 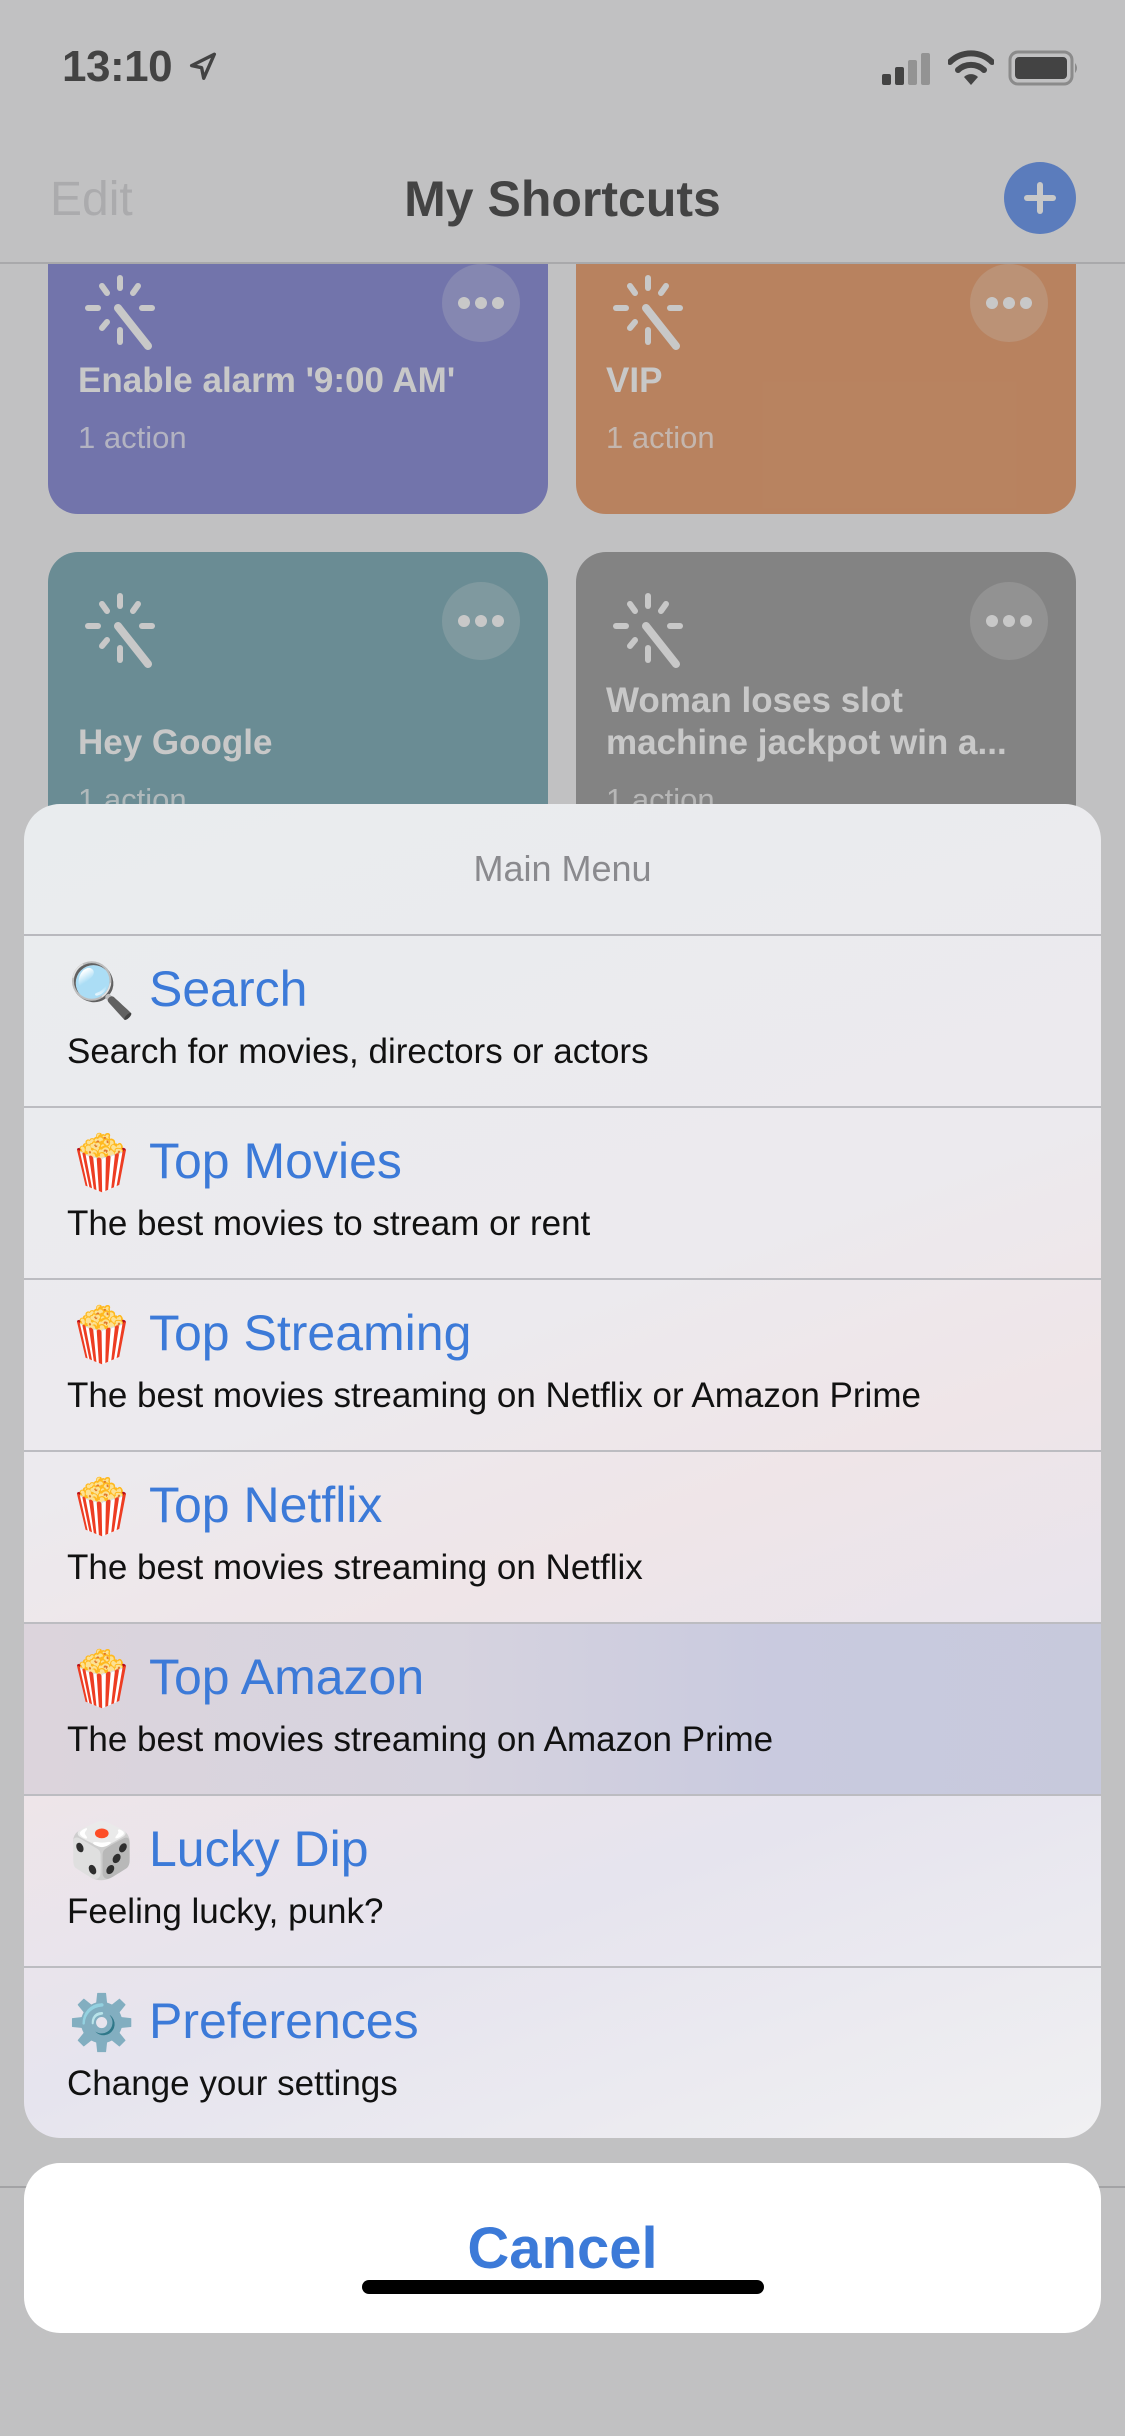 What do you see at coordinates (329, 1223) in the screenshot?
I see `menu-item-description: The best movies to stream or rent` at bounding box center [329, 1223].